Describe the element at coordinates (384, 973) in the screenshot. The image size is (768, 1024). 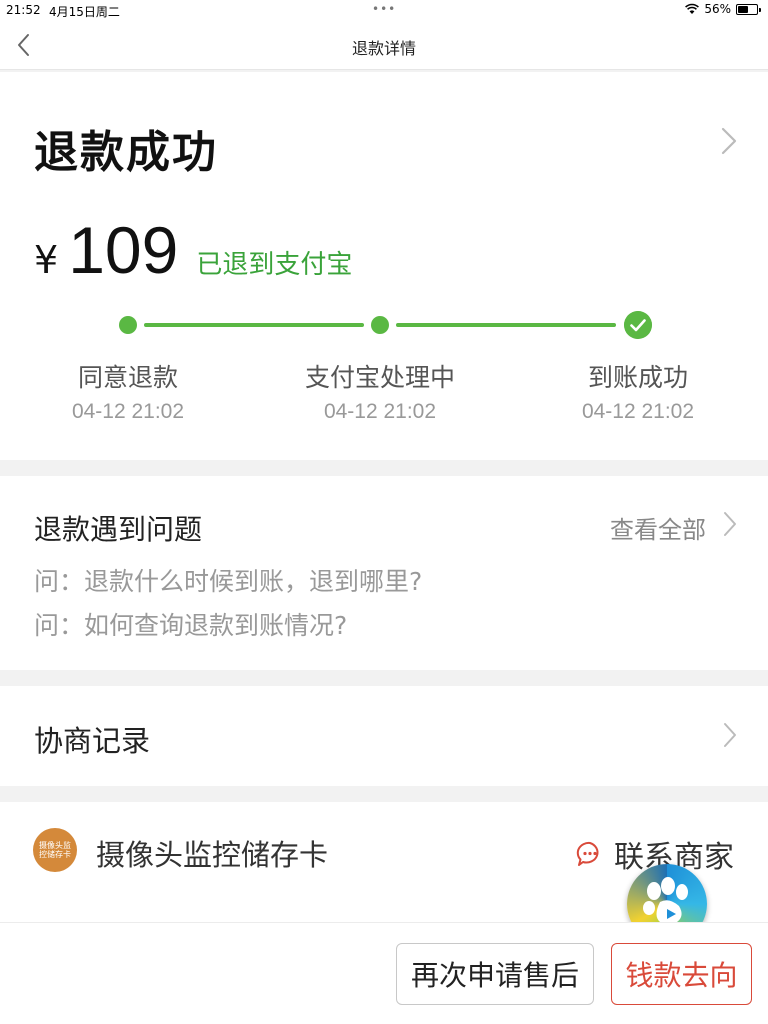
I see `bottom-action-bar: 再次申请售后 钱款去向` at that location.